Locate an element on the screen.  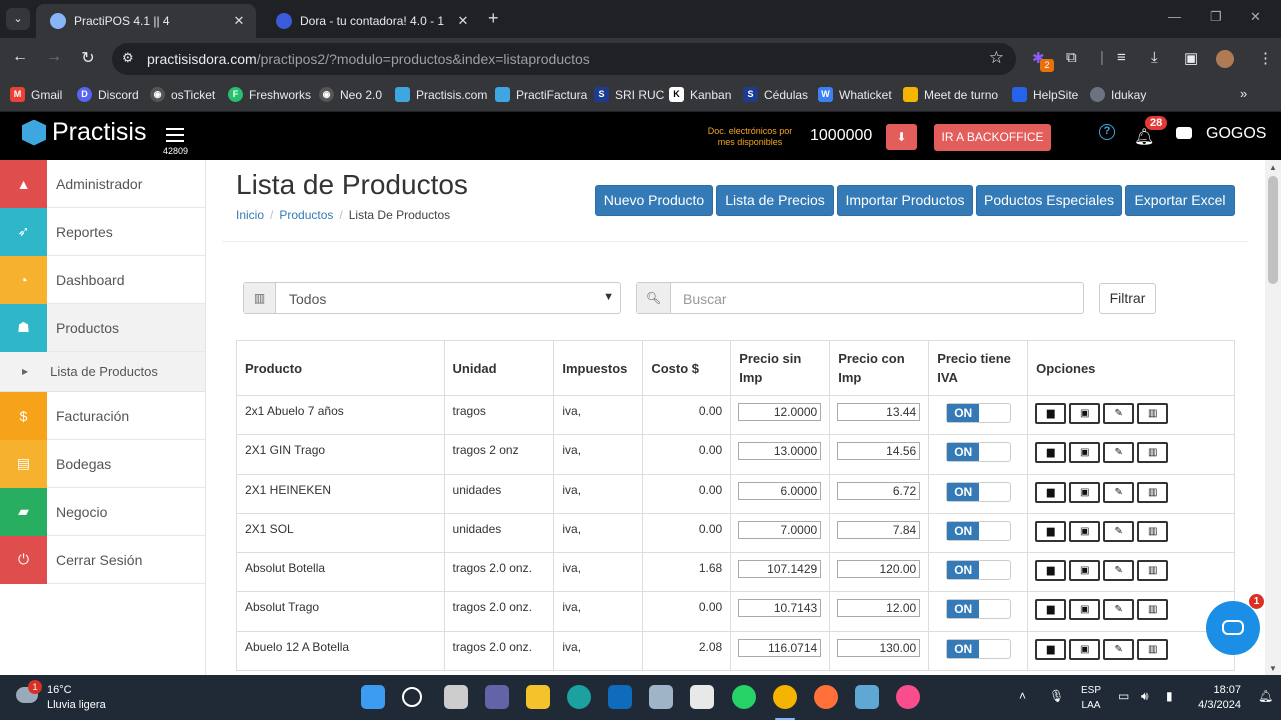
price-with-tax-input: 13.44 is located at coordinates (879, 412).